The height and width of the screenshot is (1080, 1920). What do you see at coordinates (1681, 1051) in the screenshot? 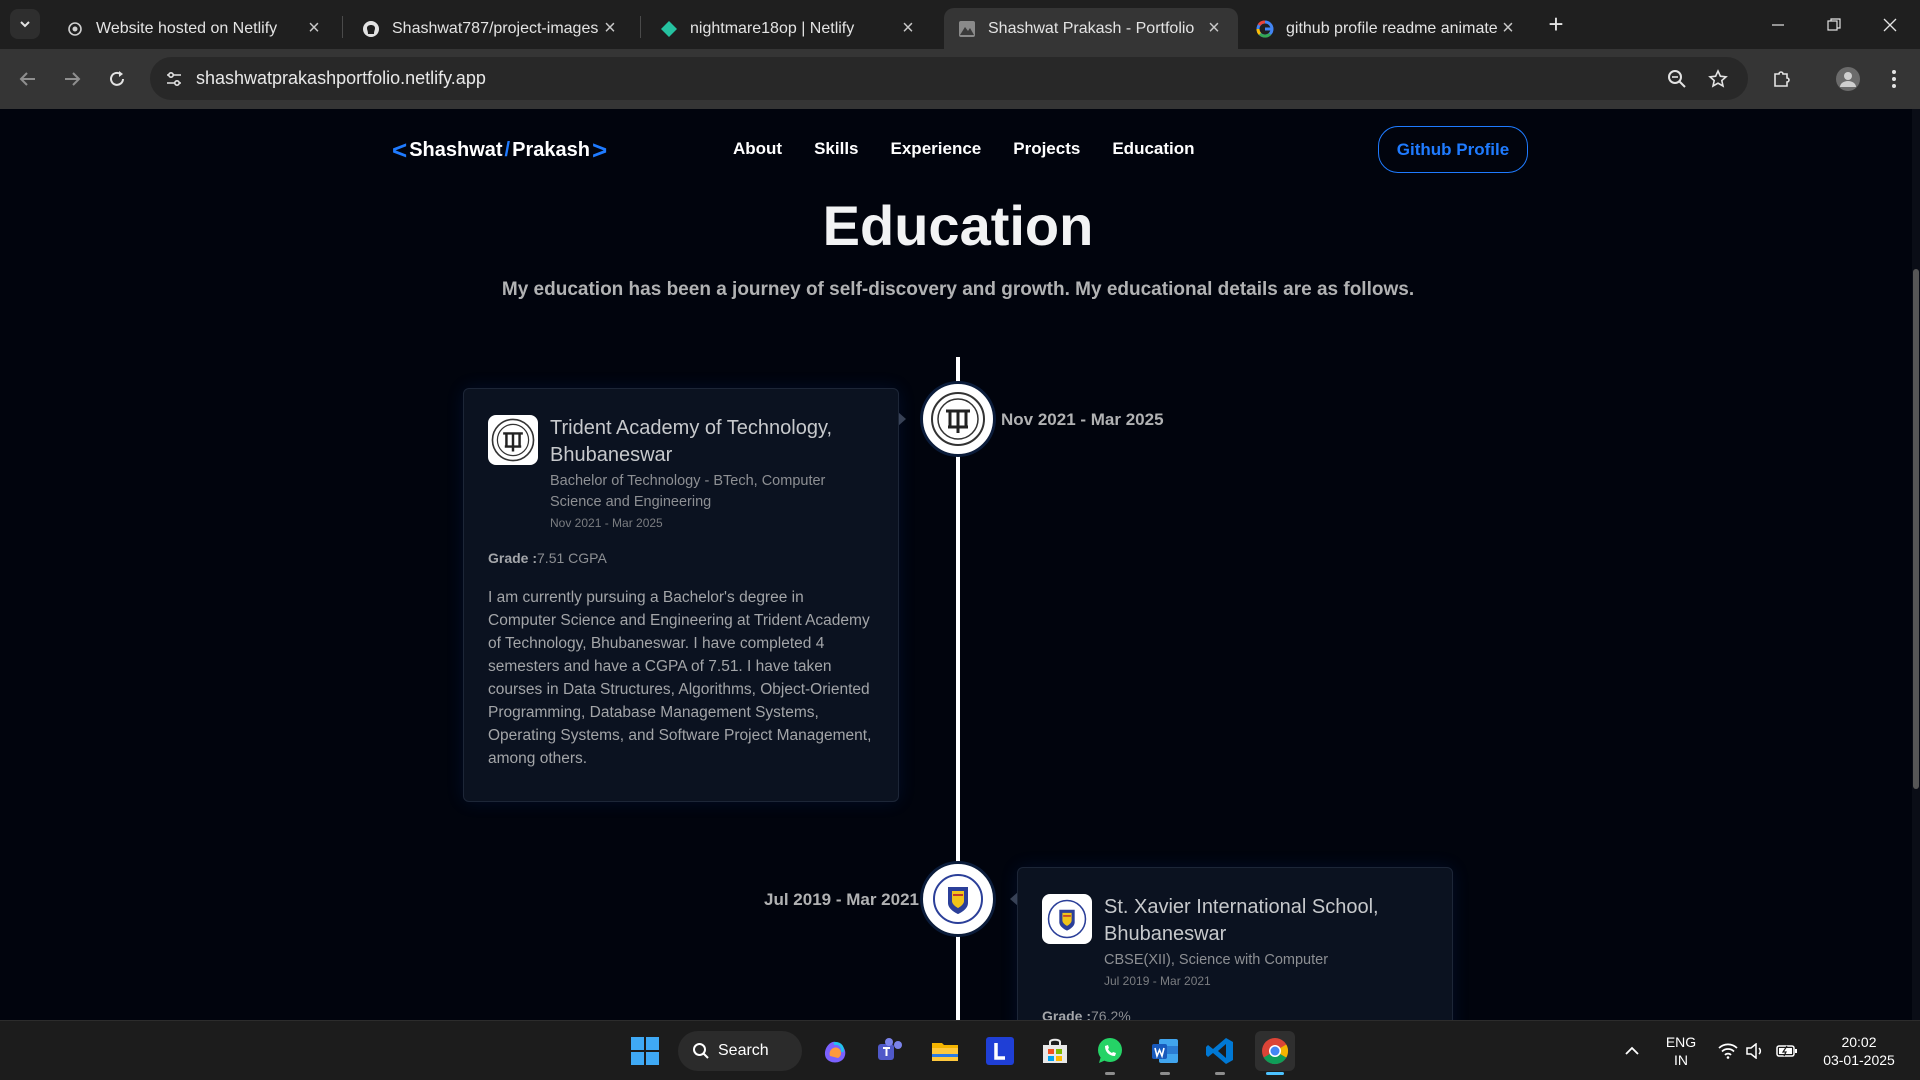
I see `input-language: ENG IN` at bounding box center [1681, 1051].